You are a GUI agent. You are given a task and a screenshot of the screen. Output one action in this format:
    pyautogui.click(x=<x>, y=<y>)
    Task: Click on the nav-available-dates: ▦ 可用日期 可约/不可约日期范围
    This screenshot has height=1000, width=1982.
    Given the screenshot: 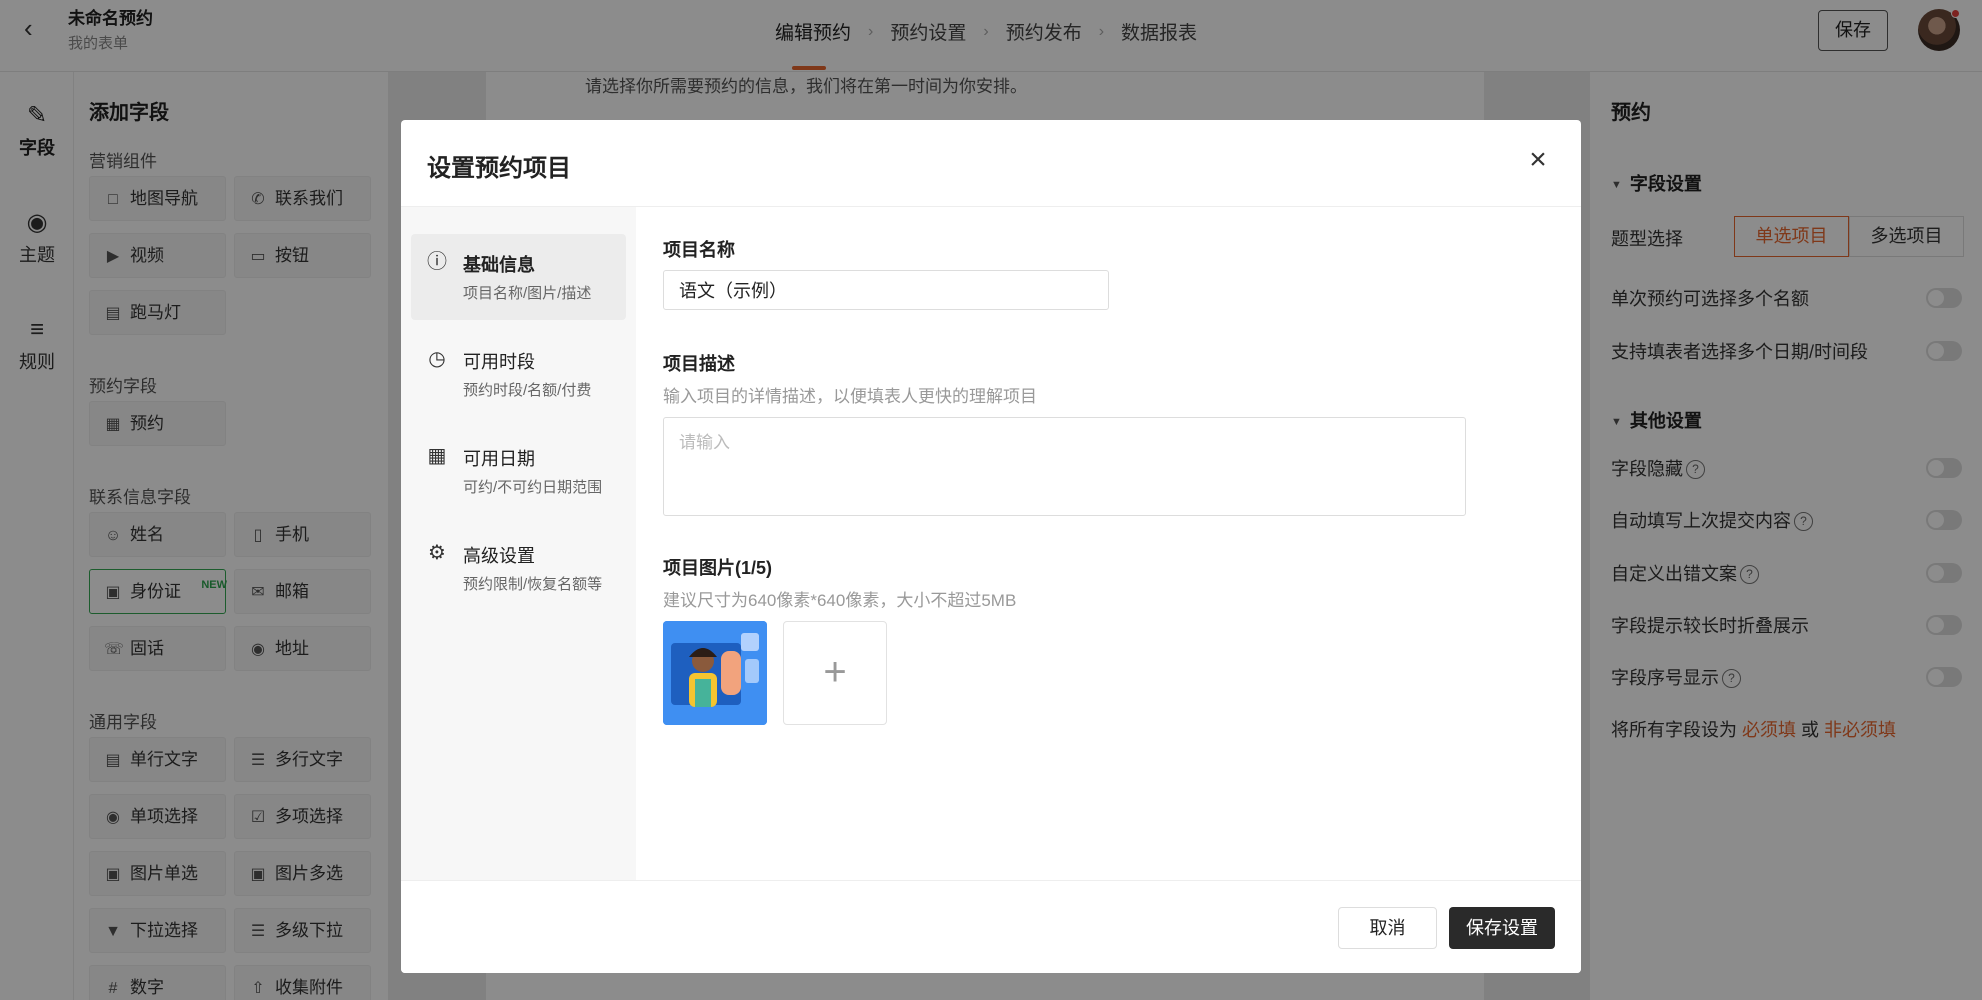 What is the action you would take?
    pyautogui.click(x=518, y=471)
    